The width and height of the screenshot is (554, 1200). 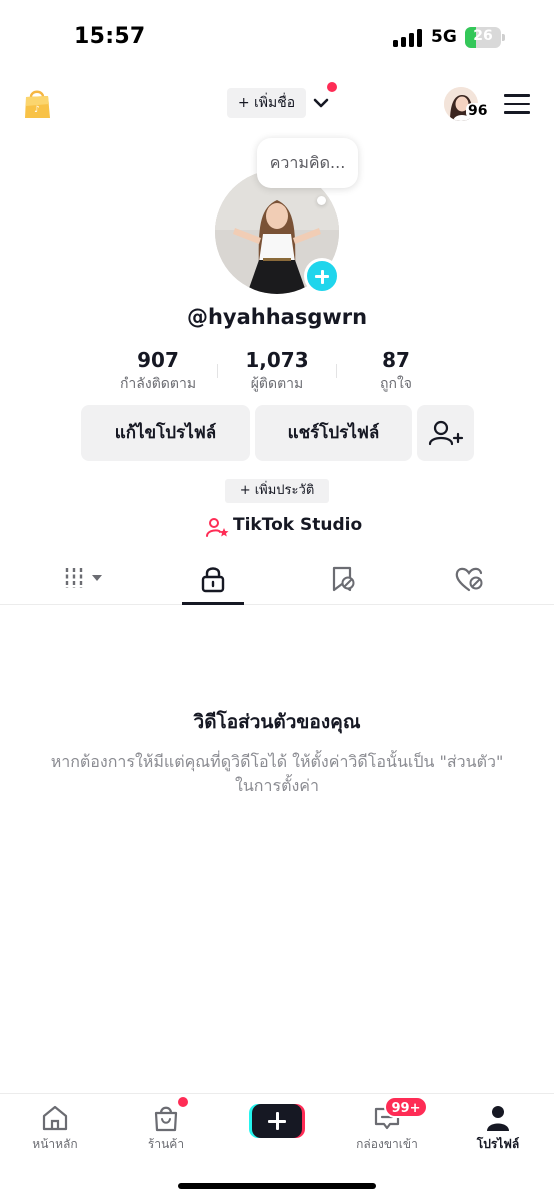 What do you see at coordinates (266, 103) in the screenshot?
I see `add-name-button: + เพิ่มชื่อ` at bounding box center [266, 103].